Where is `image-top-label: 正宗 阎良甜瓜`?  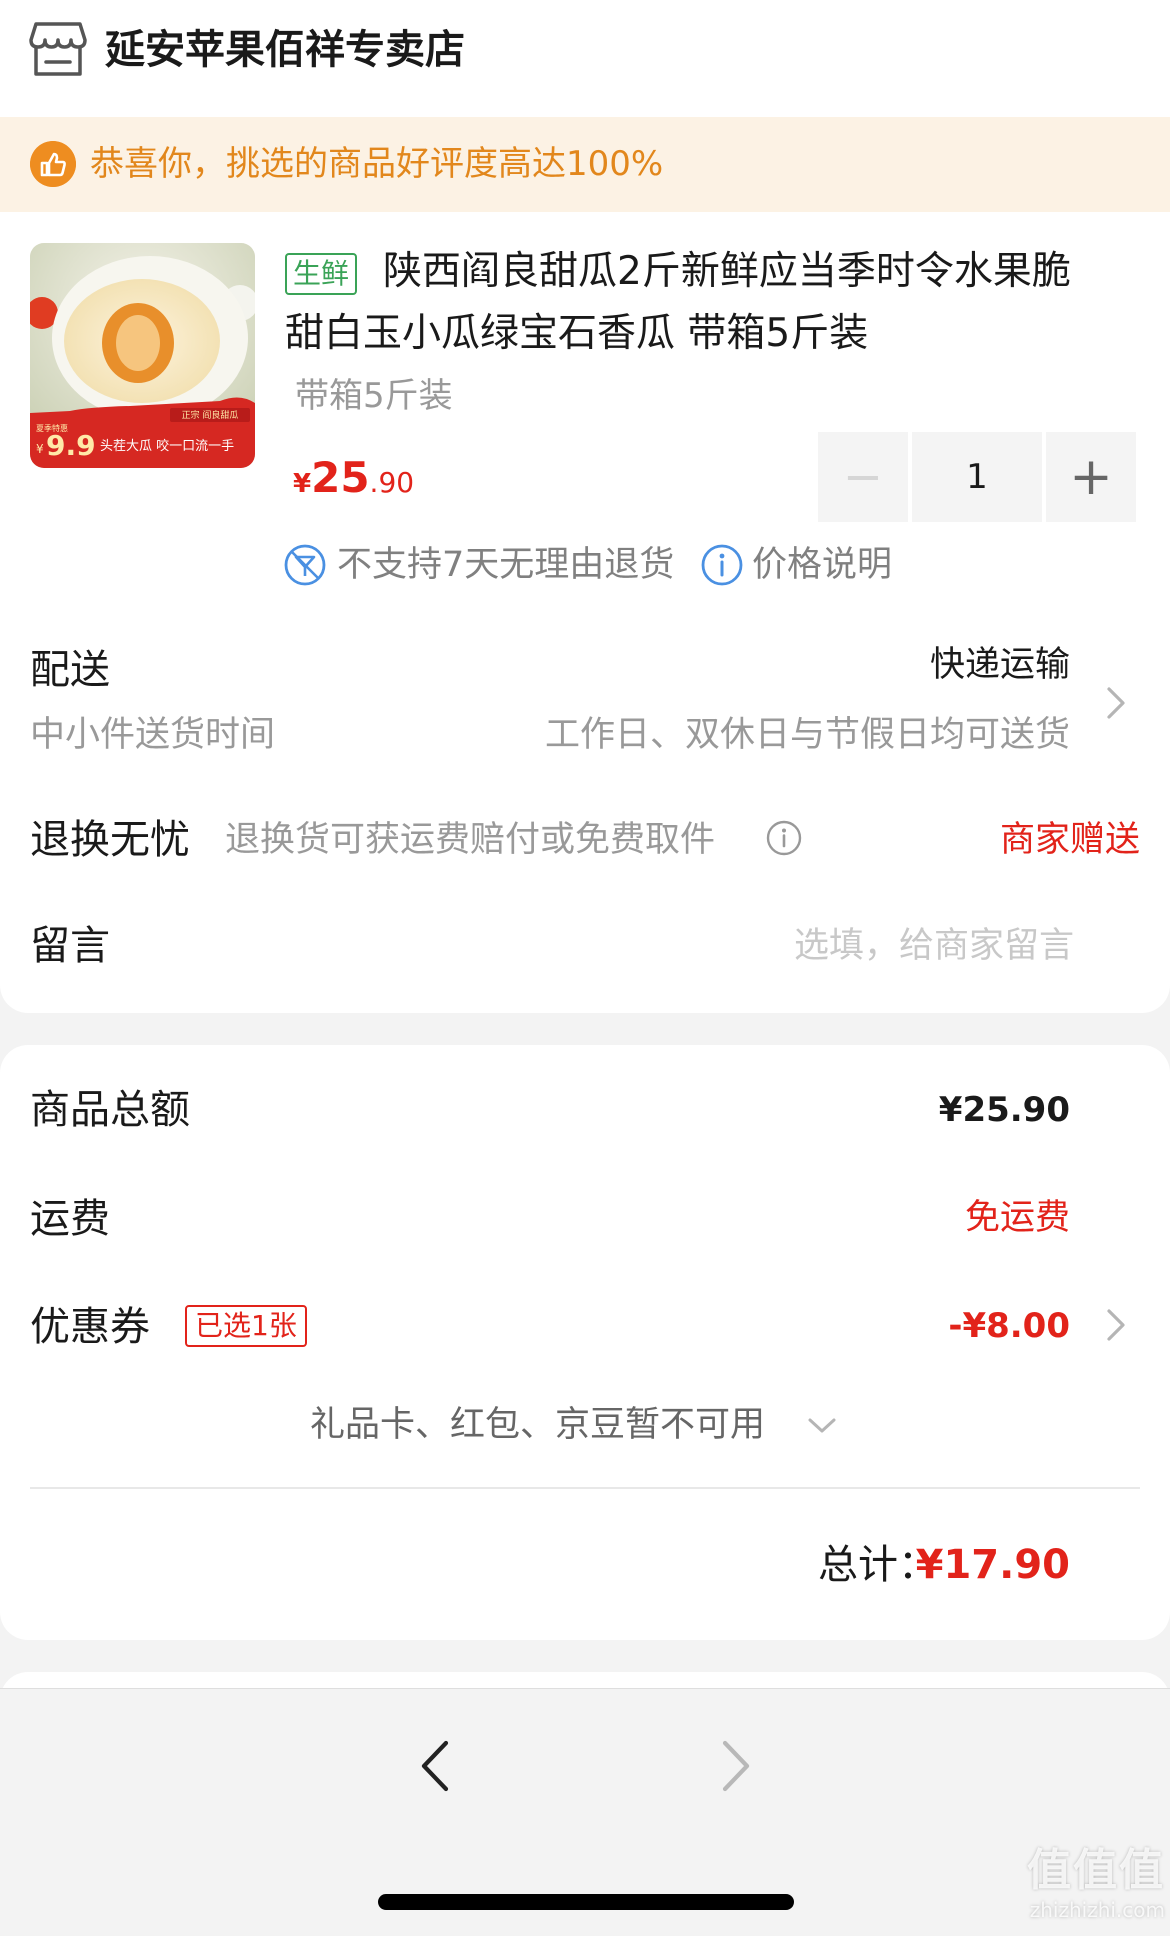 image-top-label: 正宗 阎良甜瓜 is located at coordinates (210, 415).